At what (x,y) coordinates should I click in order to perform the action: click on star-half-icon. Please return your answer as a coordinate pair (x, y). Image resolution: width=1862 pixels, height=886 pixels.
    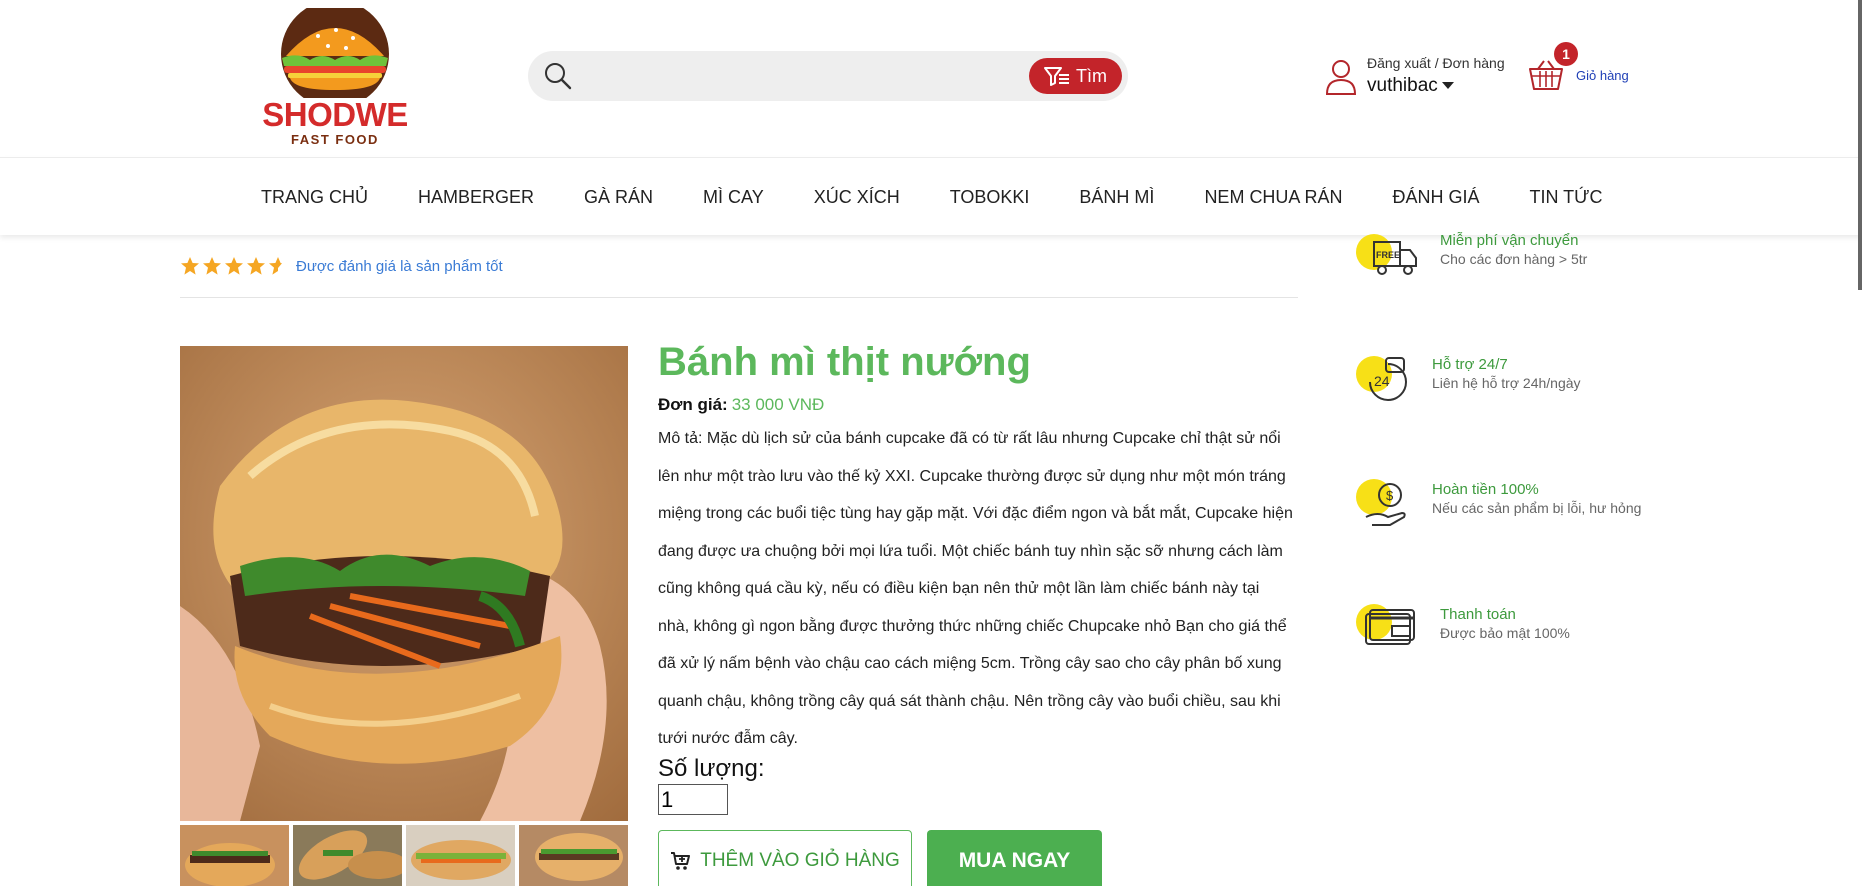
    Looking at the image, I should click on (275, 266).